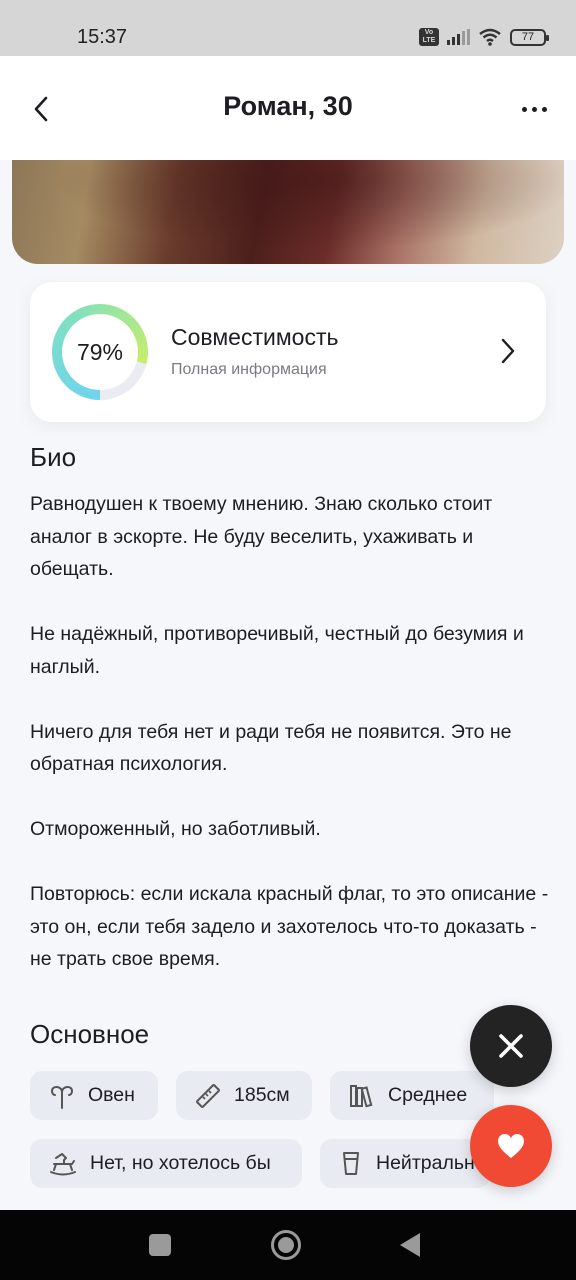 This screenshot has width=576, height=1280. Describe the element at coordinates (208, 1095) in the screenshot. I see `ruler-icon` at that location.